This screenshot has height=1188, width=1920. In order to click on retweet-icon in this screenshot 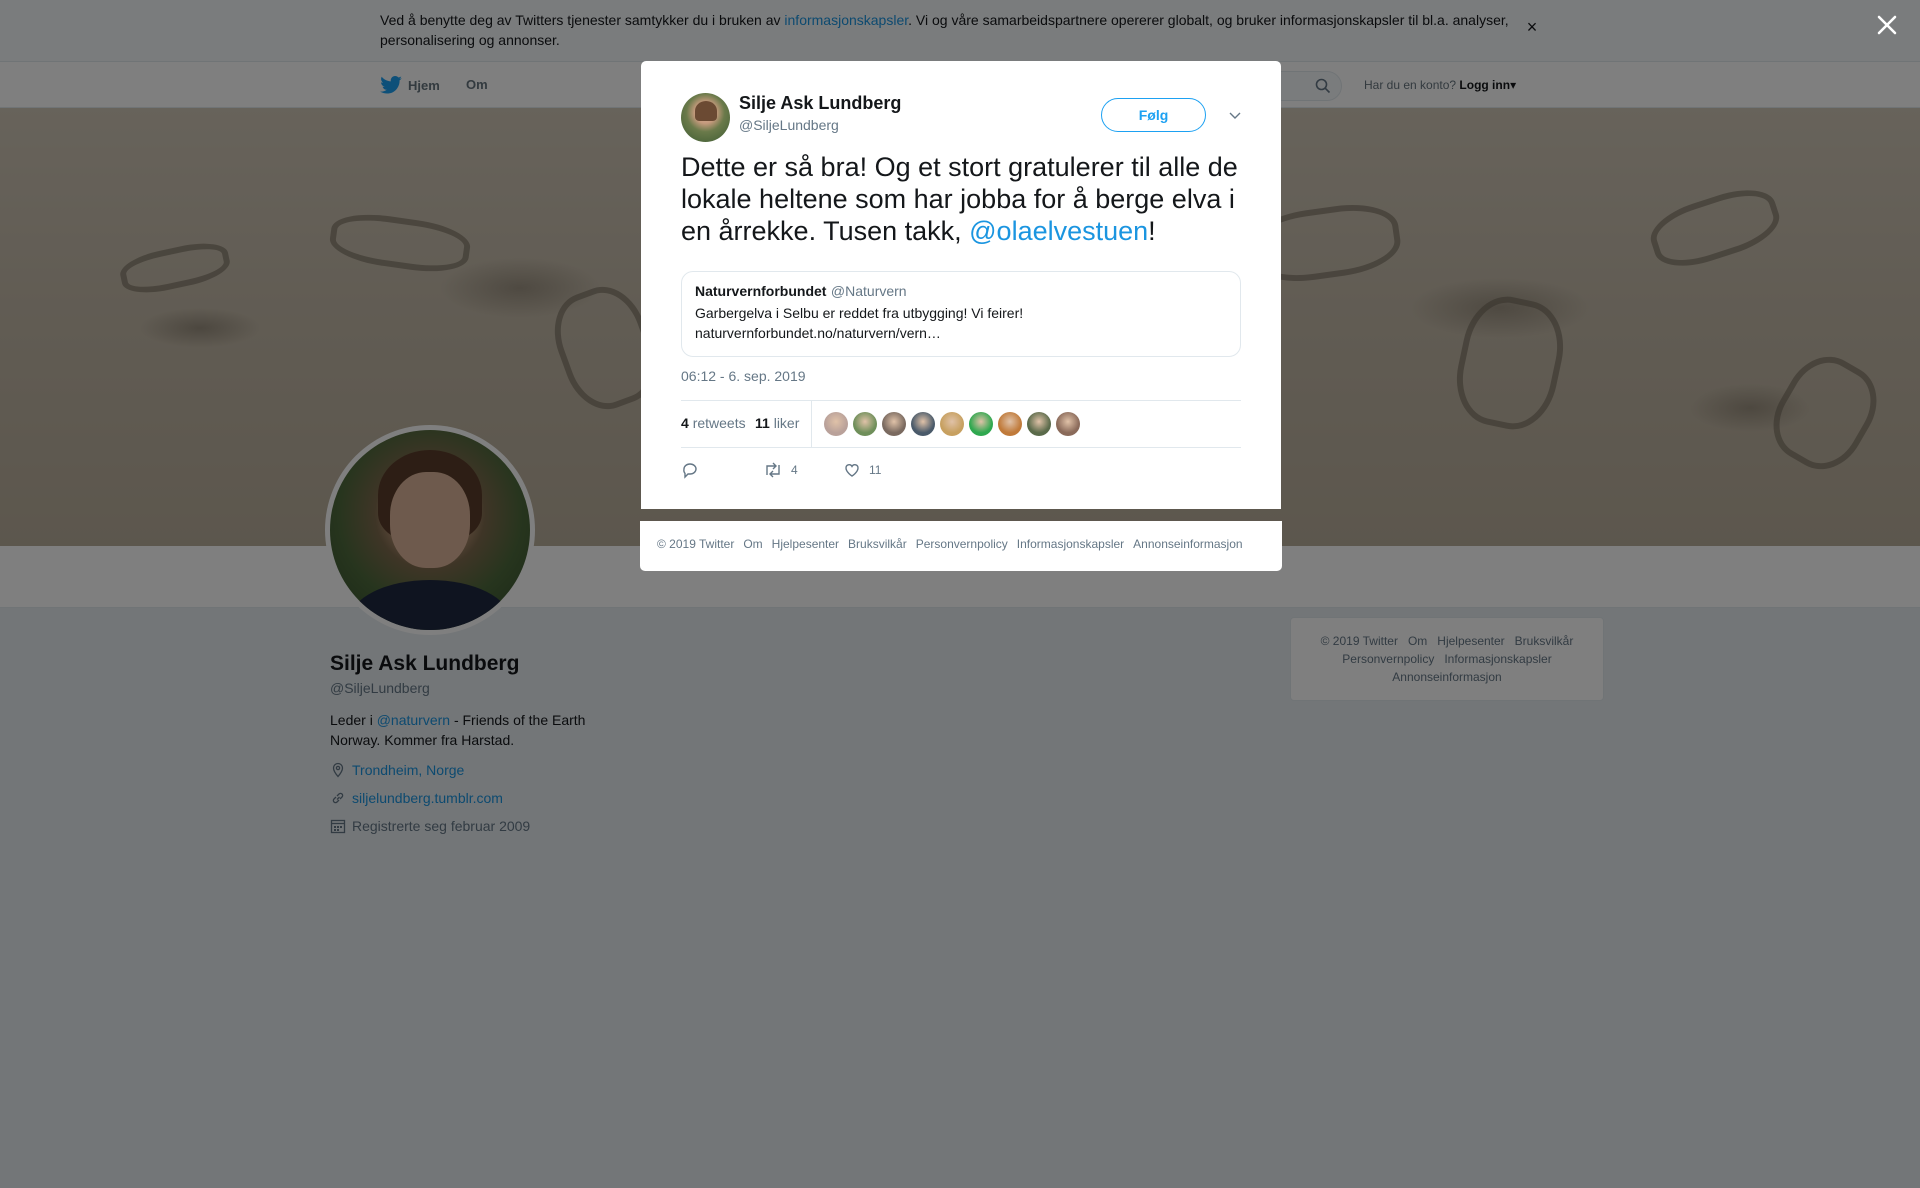, I will do `click(773, 470)`.